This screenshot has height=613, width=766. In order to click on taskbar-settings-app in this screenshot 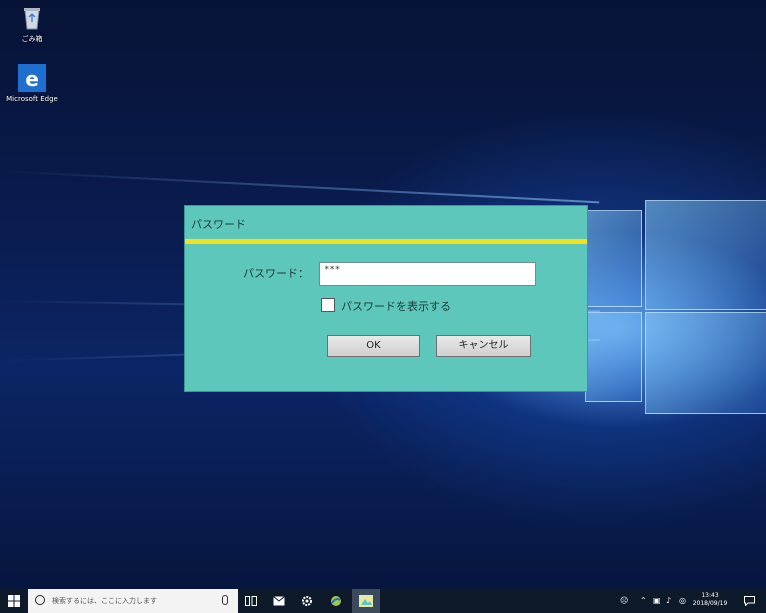, I will do `click(307, 601)`.